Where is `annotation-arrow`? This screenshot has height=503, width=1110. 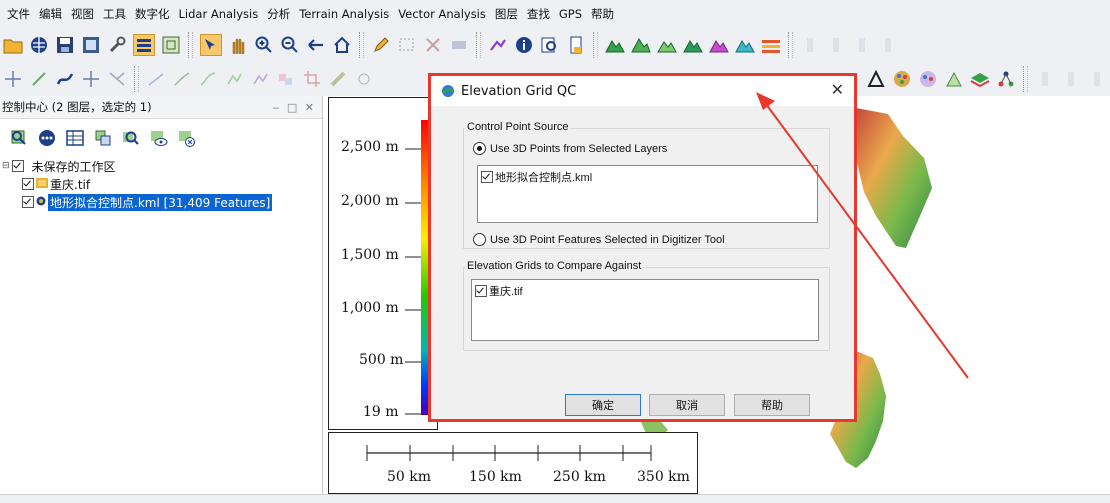 annotation-arrow is located at coordinates (862, 235).